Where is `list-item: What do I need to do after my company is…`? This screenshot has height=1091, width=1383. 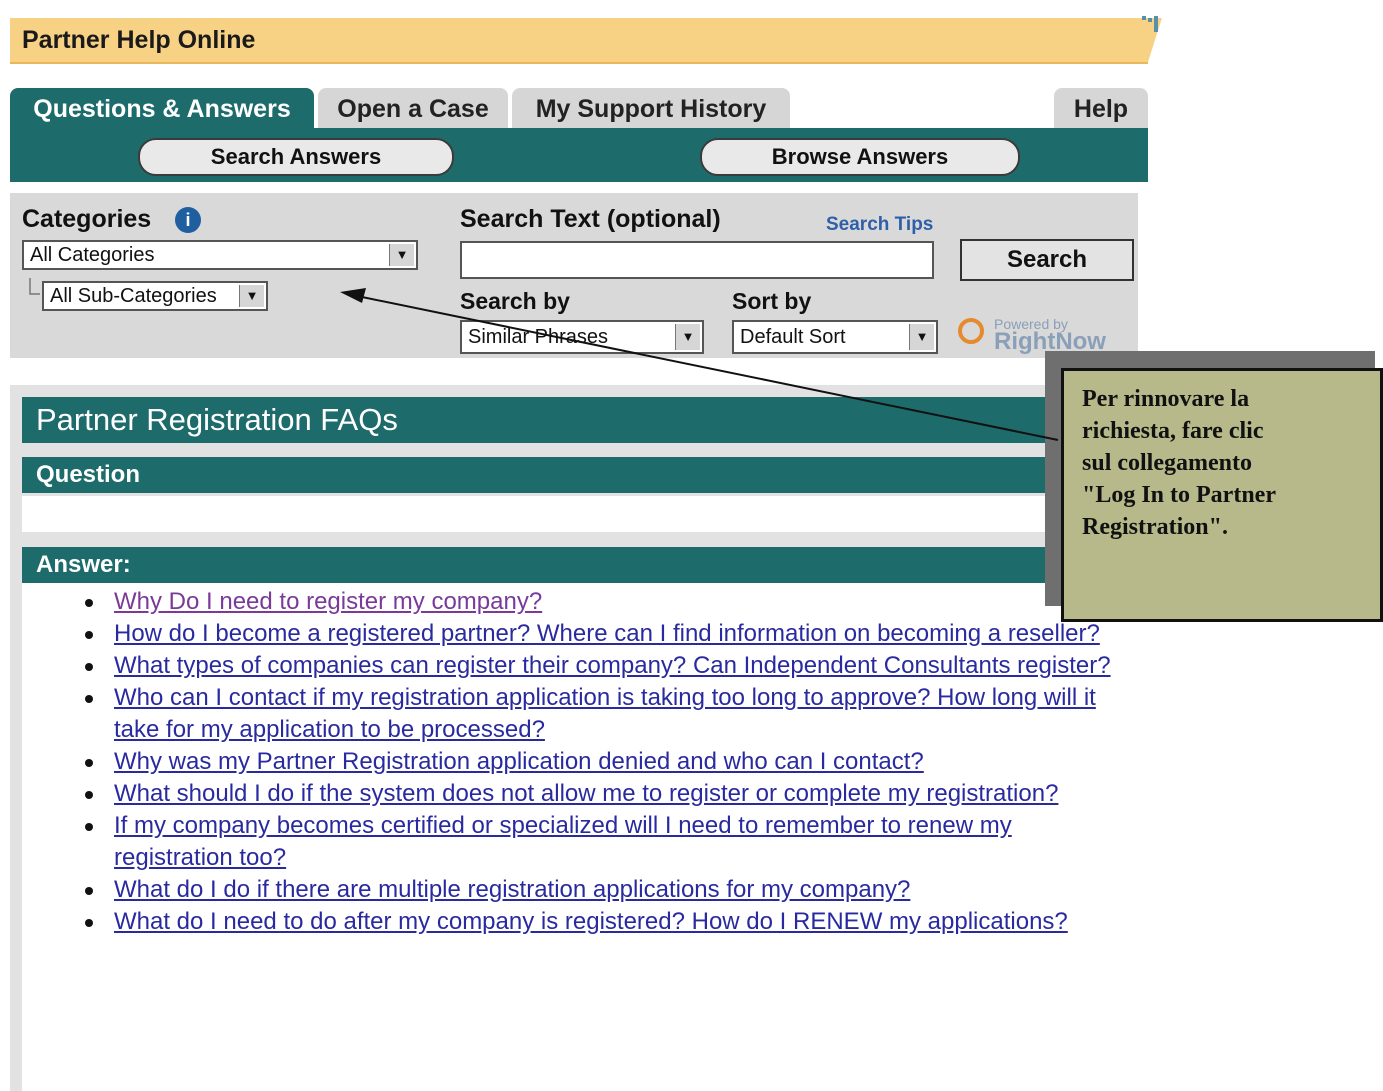 list-item: What do I need to do after my company is… is located at coordinates (604, 922).